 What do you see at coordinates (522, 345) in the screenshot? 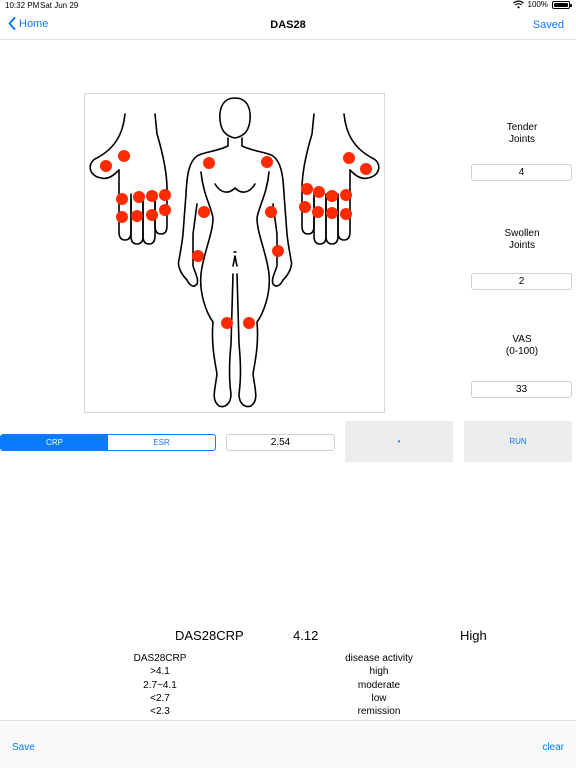
I see `vas-label: VAS (0-100)` at bounding box center [522, 345].